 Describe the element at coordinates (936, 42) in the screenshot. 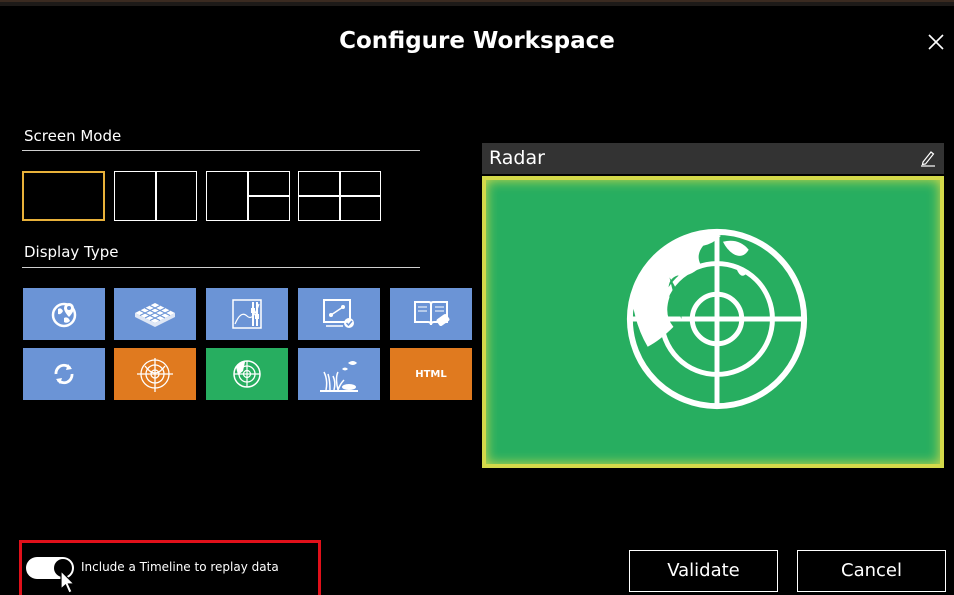

I see `close-icon` at that location.